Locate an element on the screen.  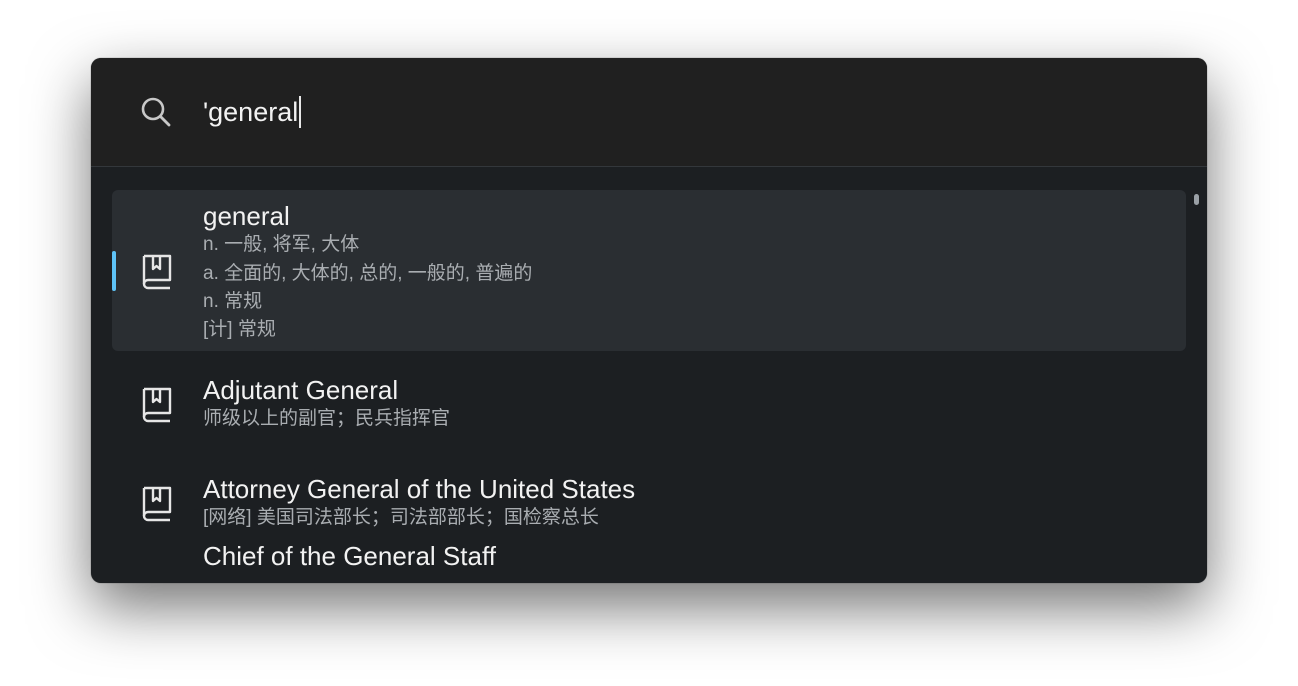
result-title: Chief of the General Staff is located at coordinates (349, 556).